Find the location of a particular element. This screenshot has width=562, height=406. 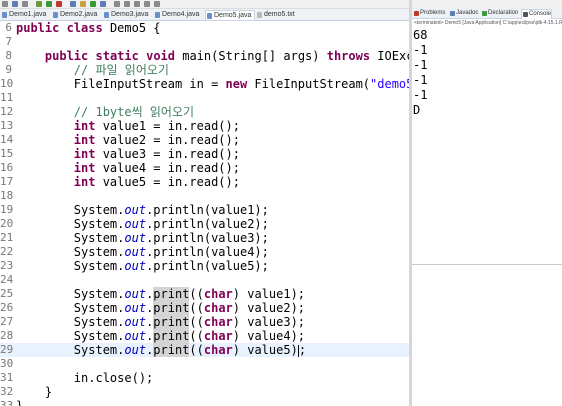

code-line: 6 public class Demo5 { is located at coordinates (204, 28).